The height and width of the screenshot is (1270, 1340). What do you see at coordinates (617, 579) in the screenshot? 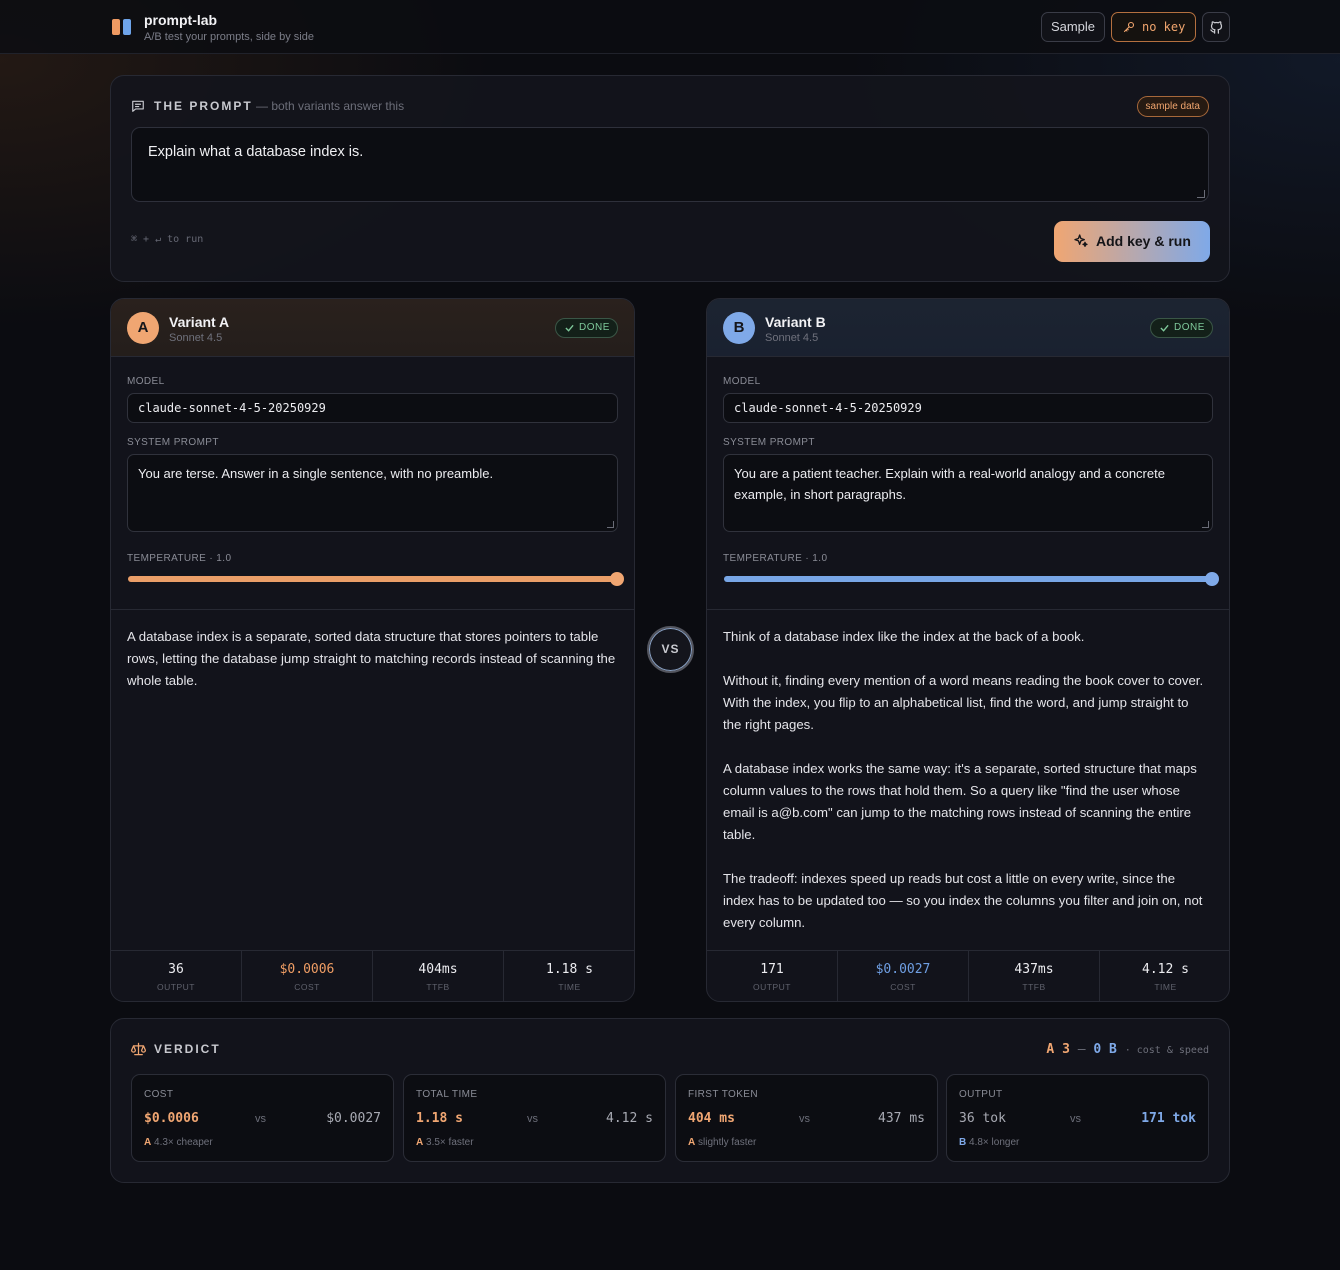
I see `variant-a-slider-handle` at bounding box center [617, 579].